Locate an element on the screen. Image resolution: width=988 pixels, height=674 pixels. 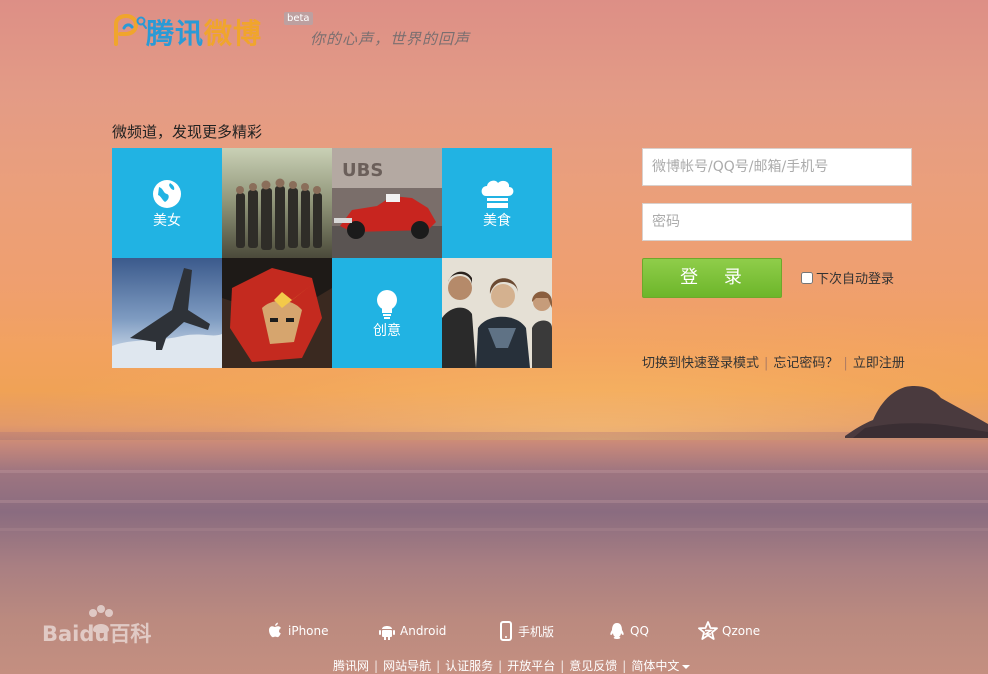
forgot-password-link: 忘记密码？ is located at coordinates (805, 363).